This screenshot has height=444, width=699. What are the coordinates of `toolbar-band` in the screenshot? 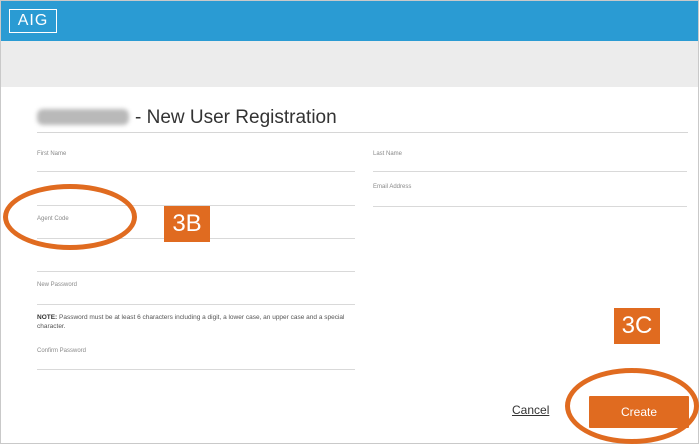 It's located at (349, 64).